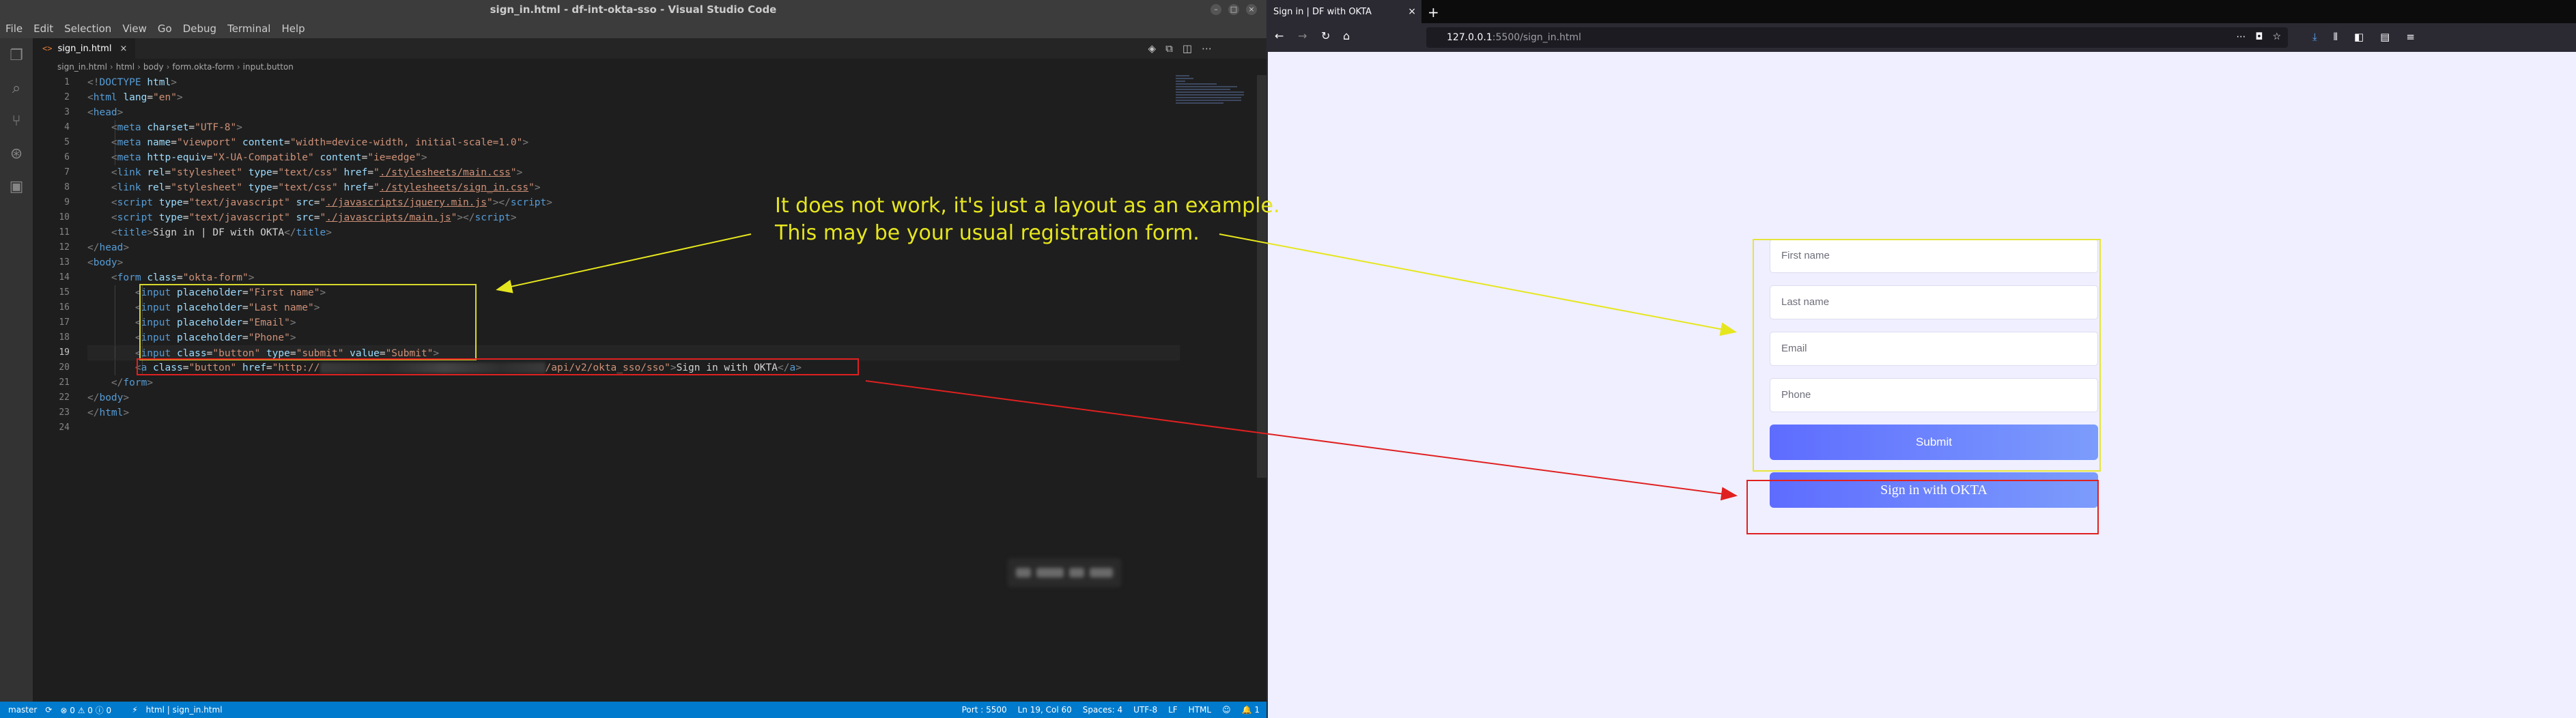 This screenshot has width=2576, height=718. What do you see at coordinates (1102, 710) in the screenshot?
I see `indentation: Spaces: 4` at bounding box center [1102, 710].